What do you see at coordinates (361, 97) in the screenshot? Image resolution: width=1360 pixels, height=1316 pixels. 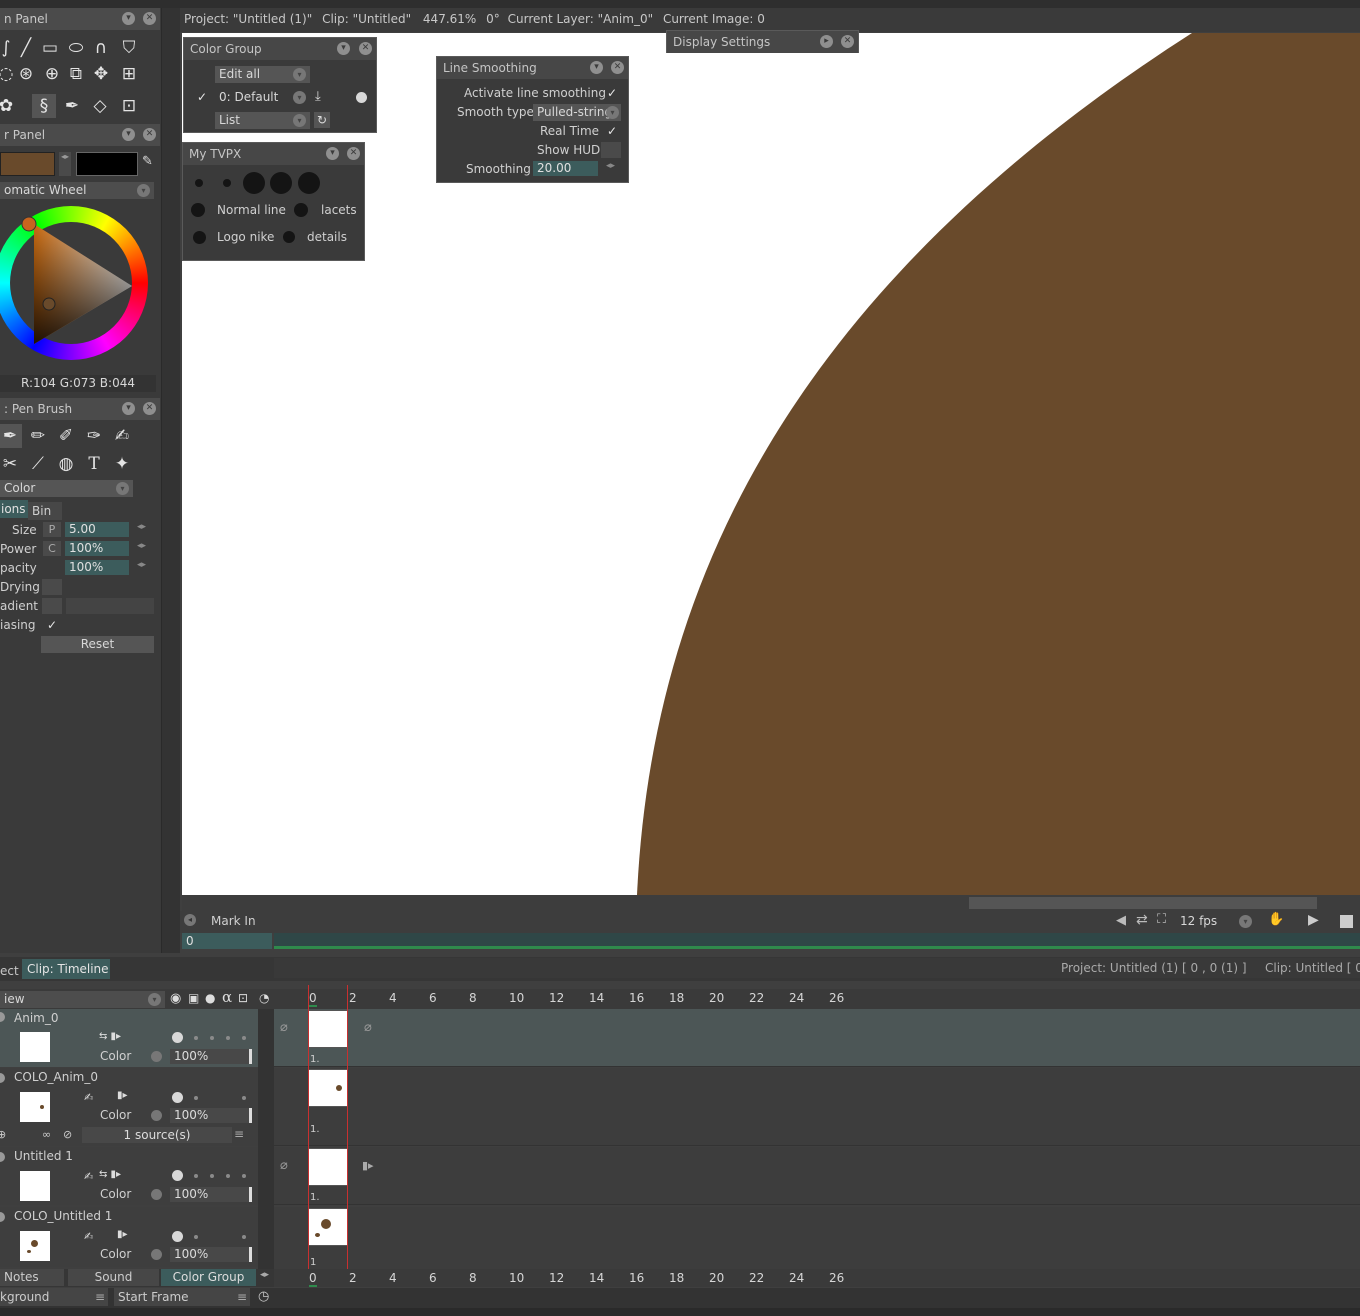 I see `group-color-dot` at bounding box center [361, 97].